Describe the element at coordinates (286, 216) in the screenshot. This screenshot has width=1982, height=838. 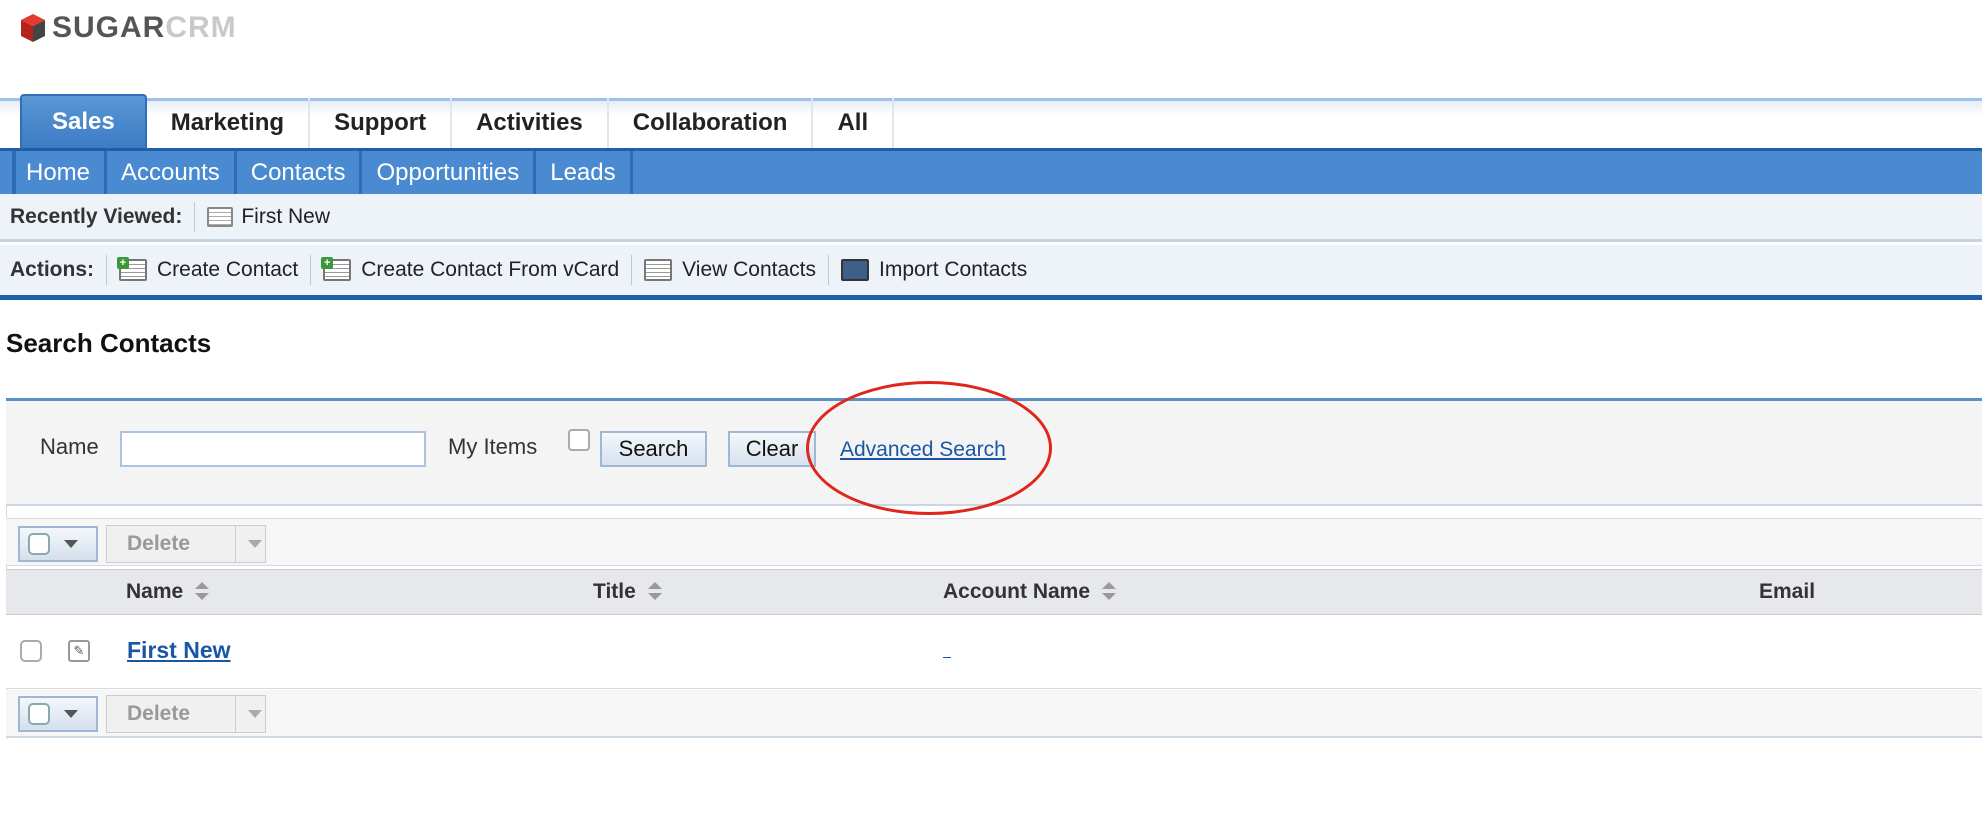
I see `recent-item-label: First New` at that location.